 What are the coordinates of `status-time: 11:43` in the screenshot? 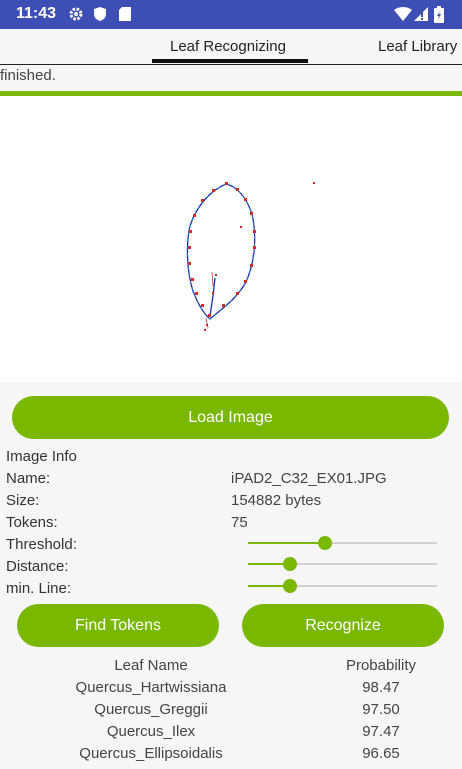 It's located at (36, 13).